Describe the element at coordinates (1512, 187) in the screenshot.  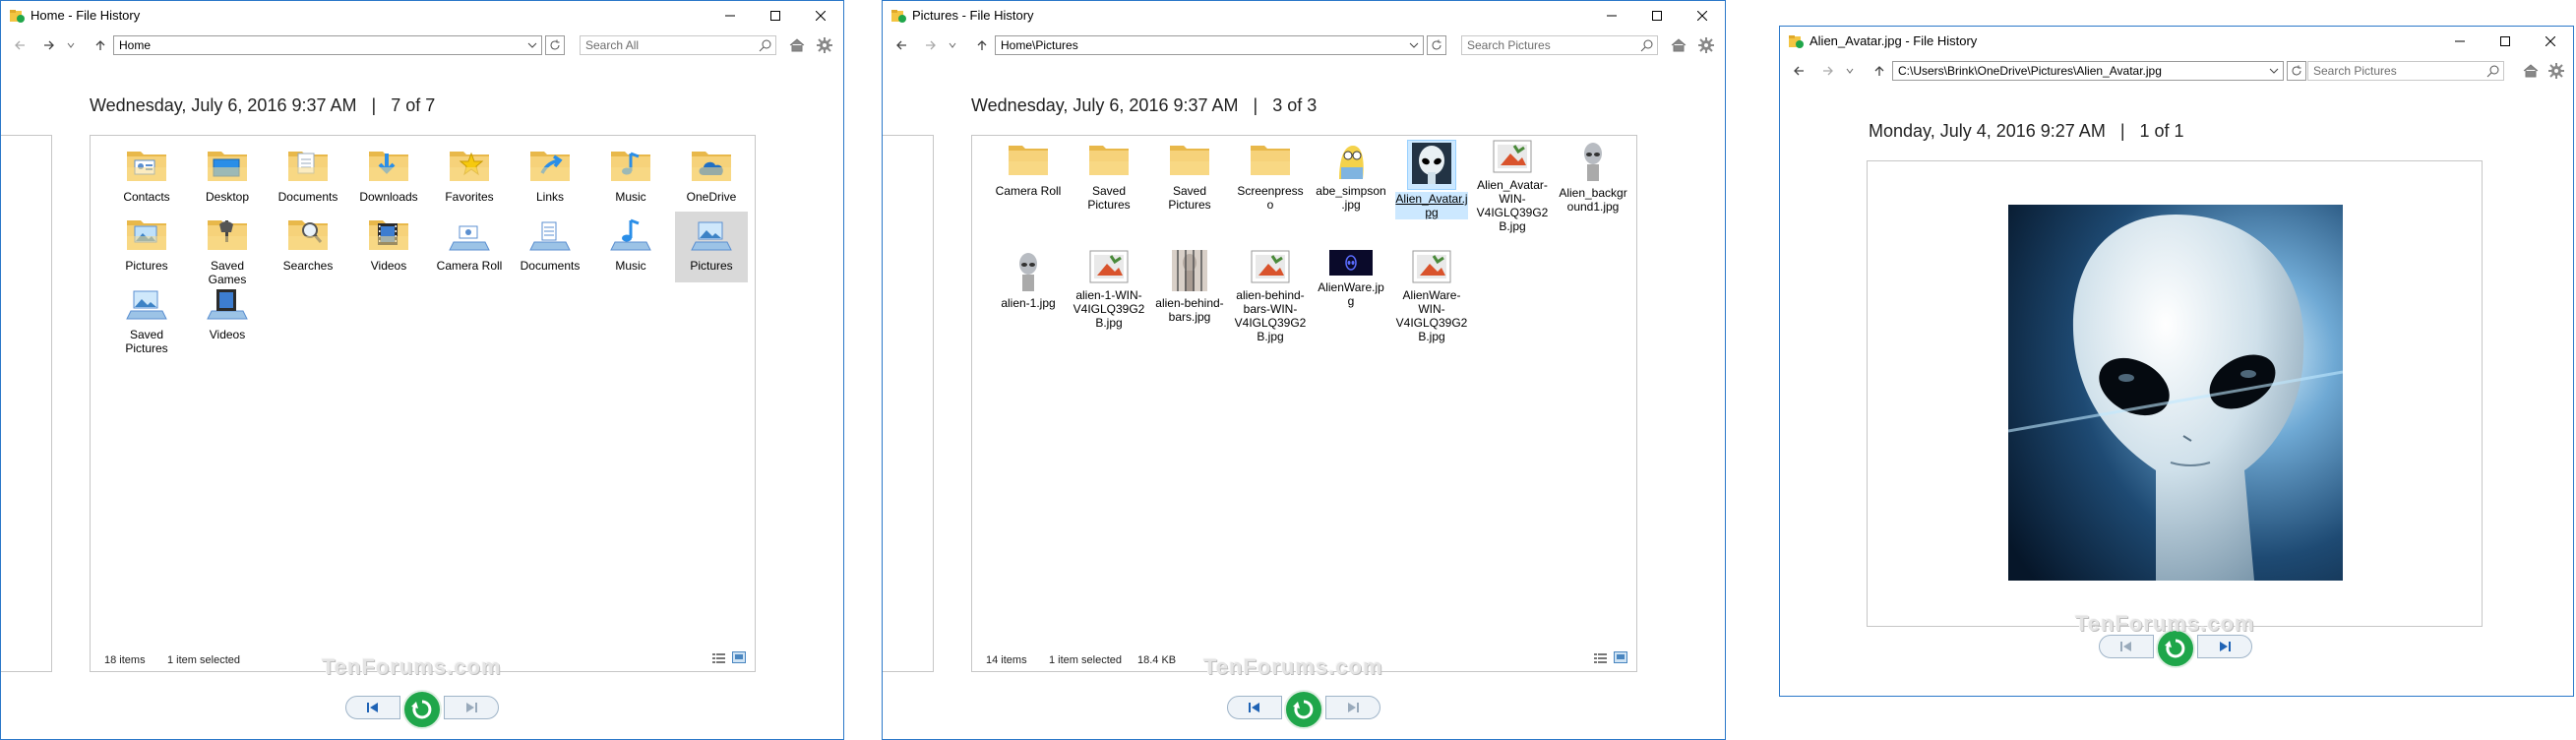
I see `file-item: Alien_Avatar-WIN-V4IGLQ39G2B.jpg` at that location.